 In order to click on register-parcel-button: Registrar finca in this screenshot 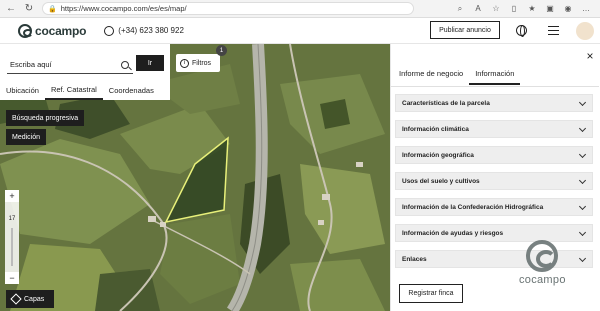, I will do `click(431, 293)`.